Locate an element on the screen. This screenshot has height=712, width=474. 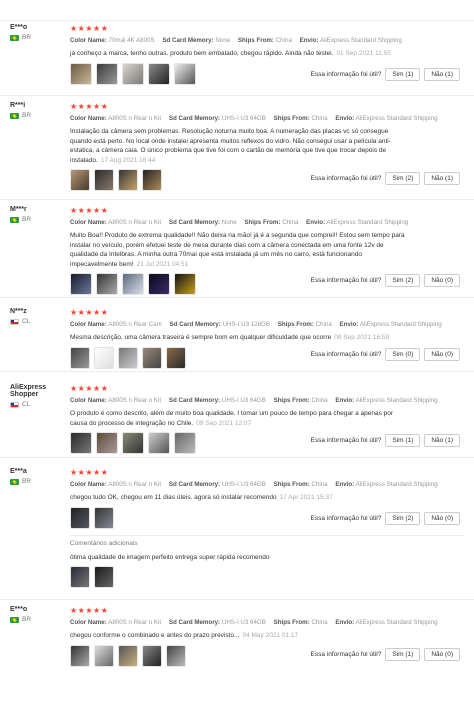
reviewer-name: AliExpress Shopper is located at coordinates (28, 391).